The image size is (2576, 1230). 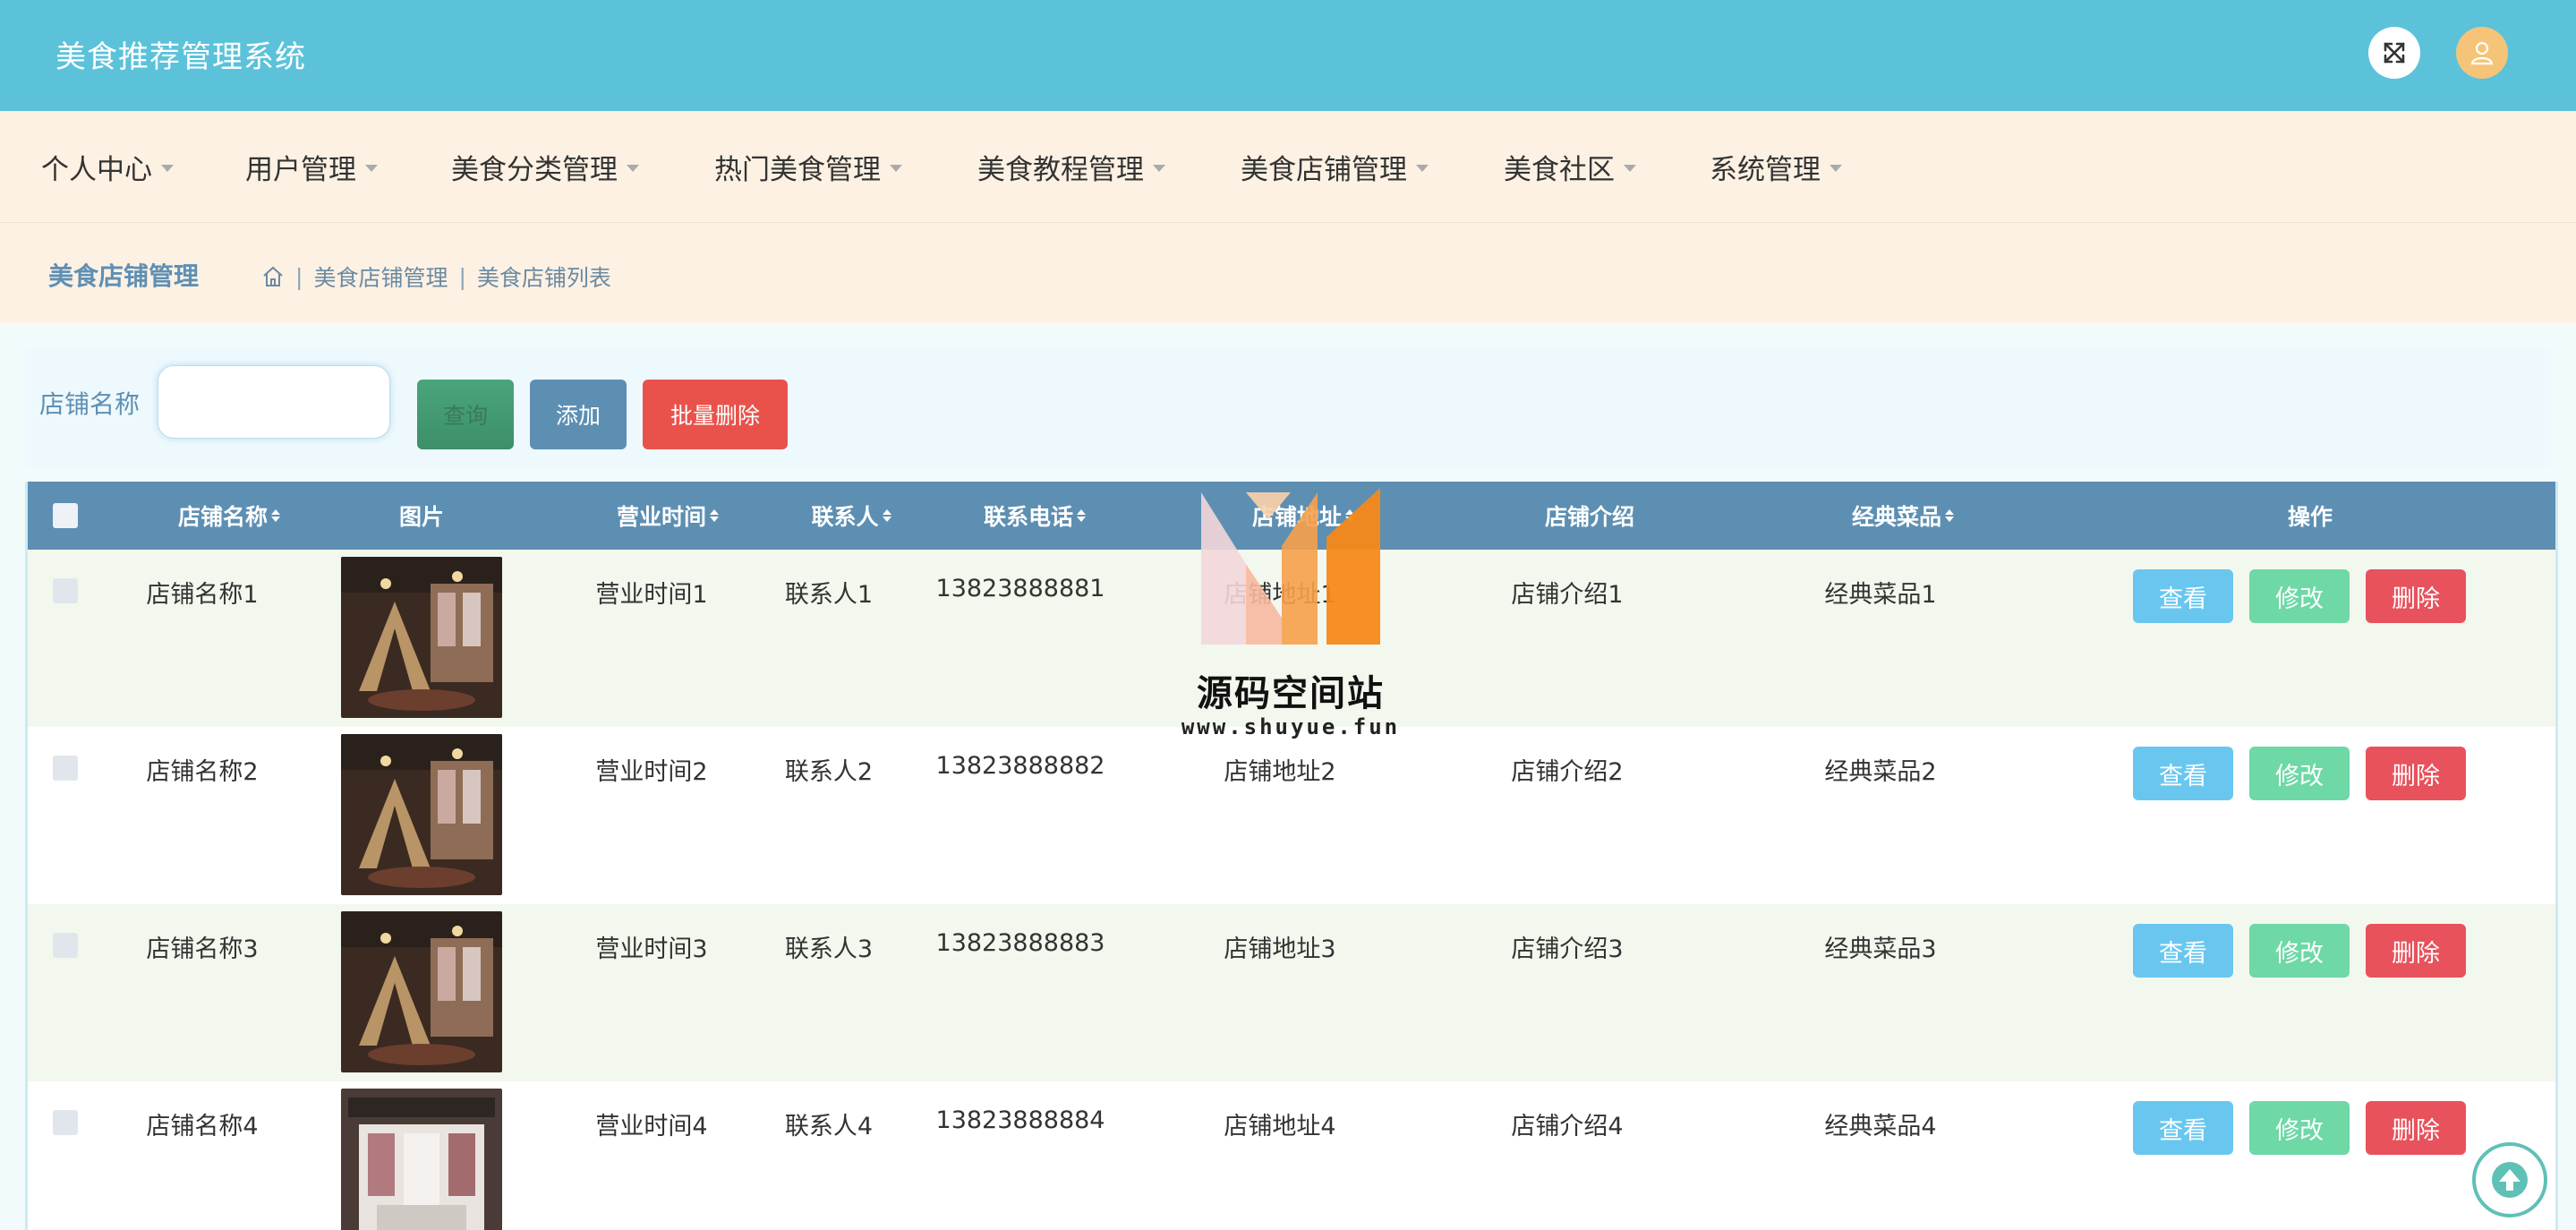 I want to click on nav-label: 美食分类管理, so click(x=534, y=170).